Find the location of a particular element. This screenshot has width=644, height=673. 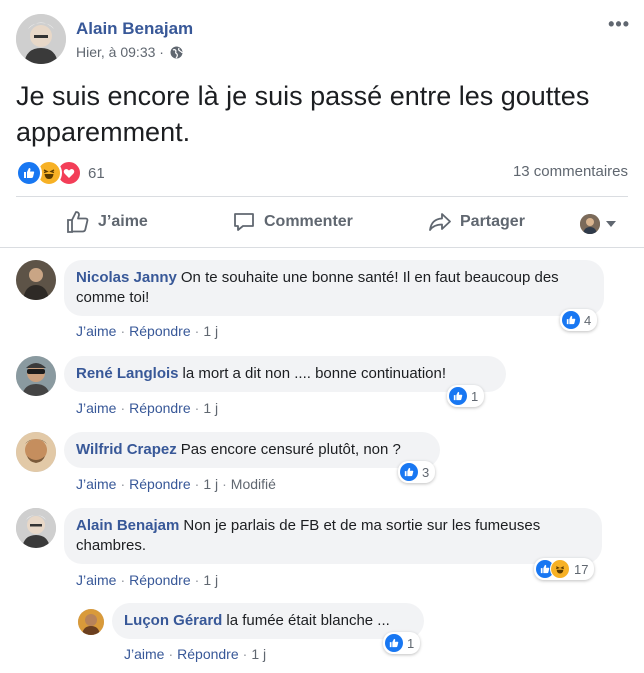

reaction-count: 61 is located at coordinates (96, 173).